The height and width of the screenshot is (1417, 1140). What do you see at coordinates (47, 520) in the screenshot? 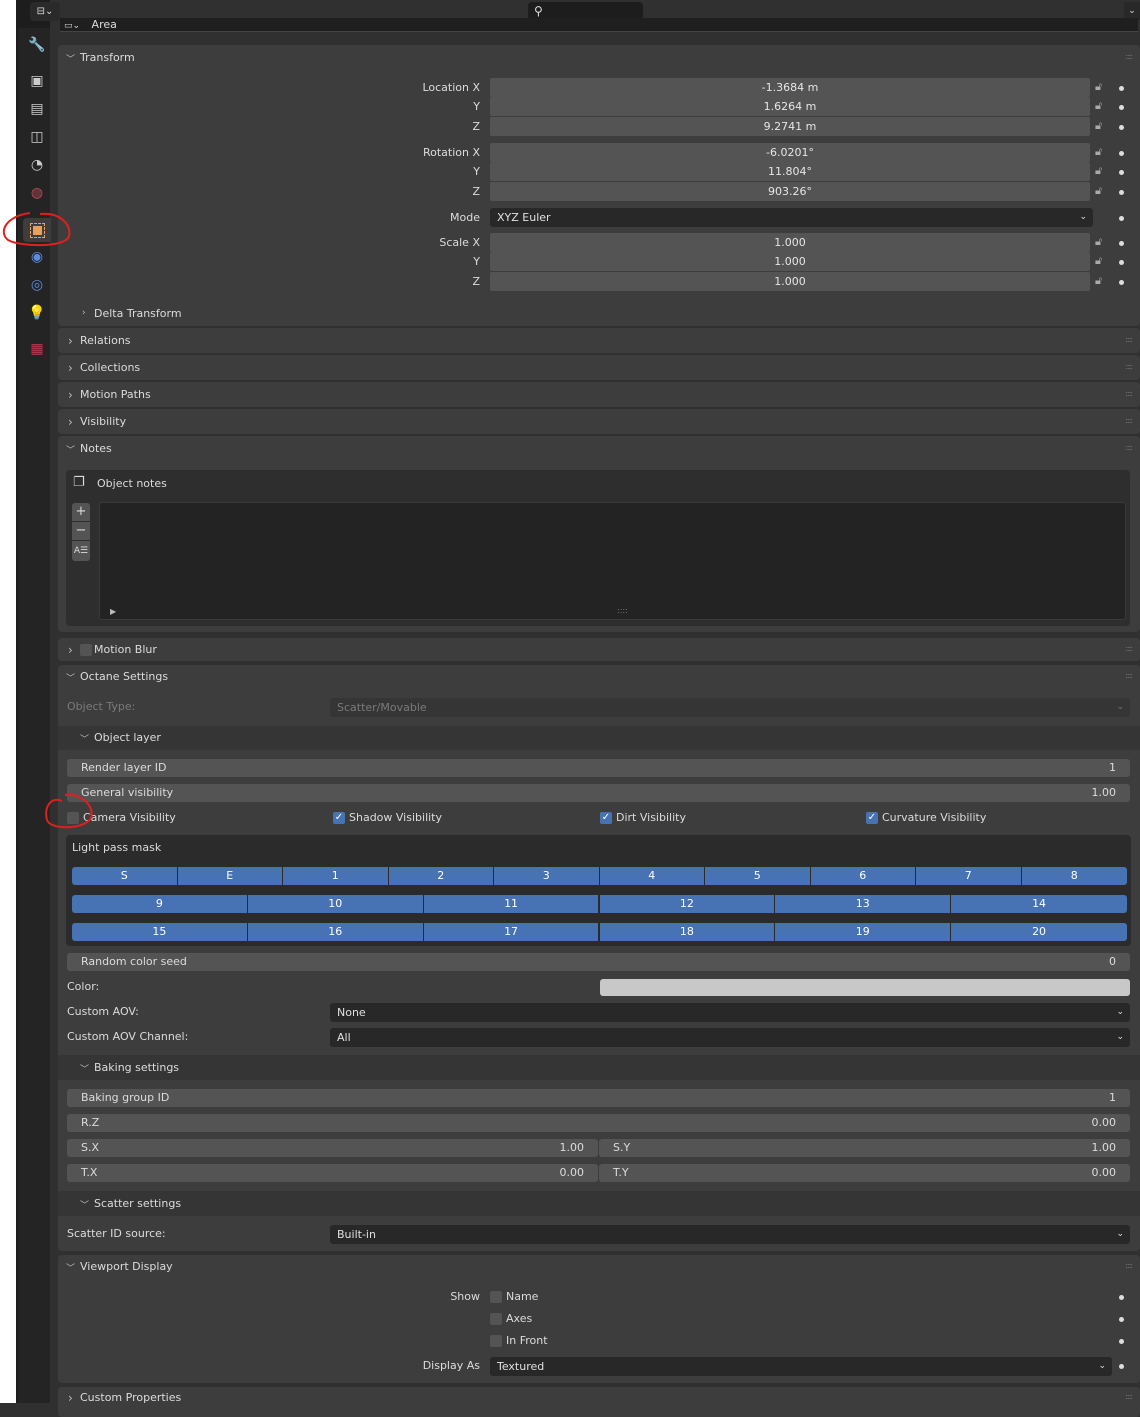
I see `annotation-overlay` at bounding box center [47, 520].